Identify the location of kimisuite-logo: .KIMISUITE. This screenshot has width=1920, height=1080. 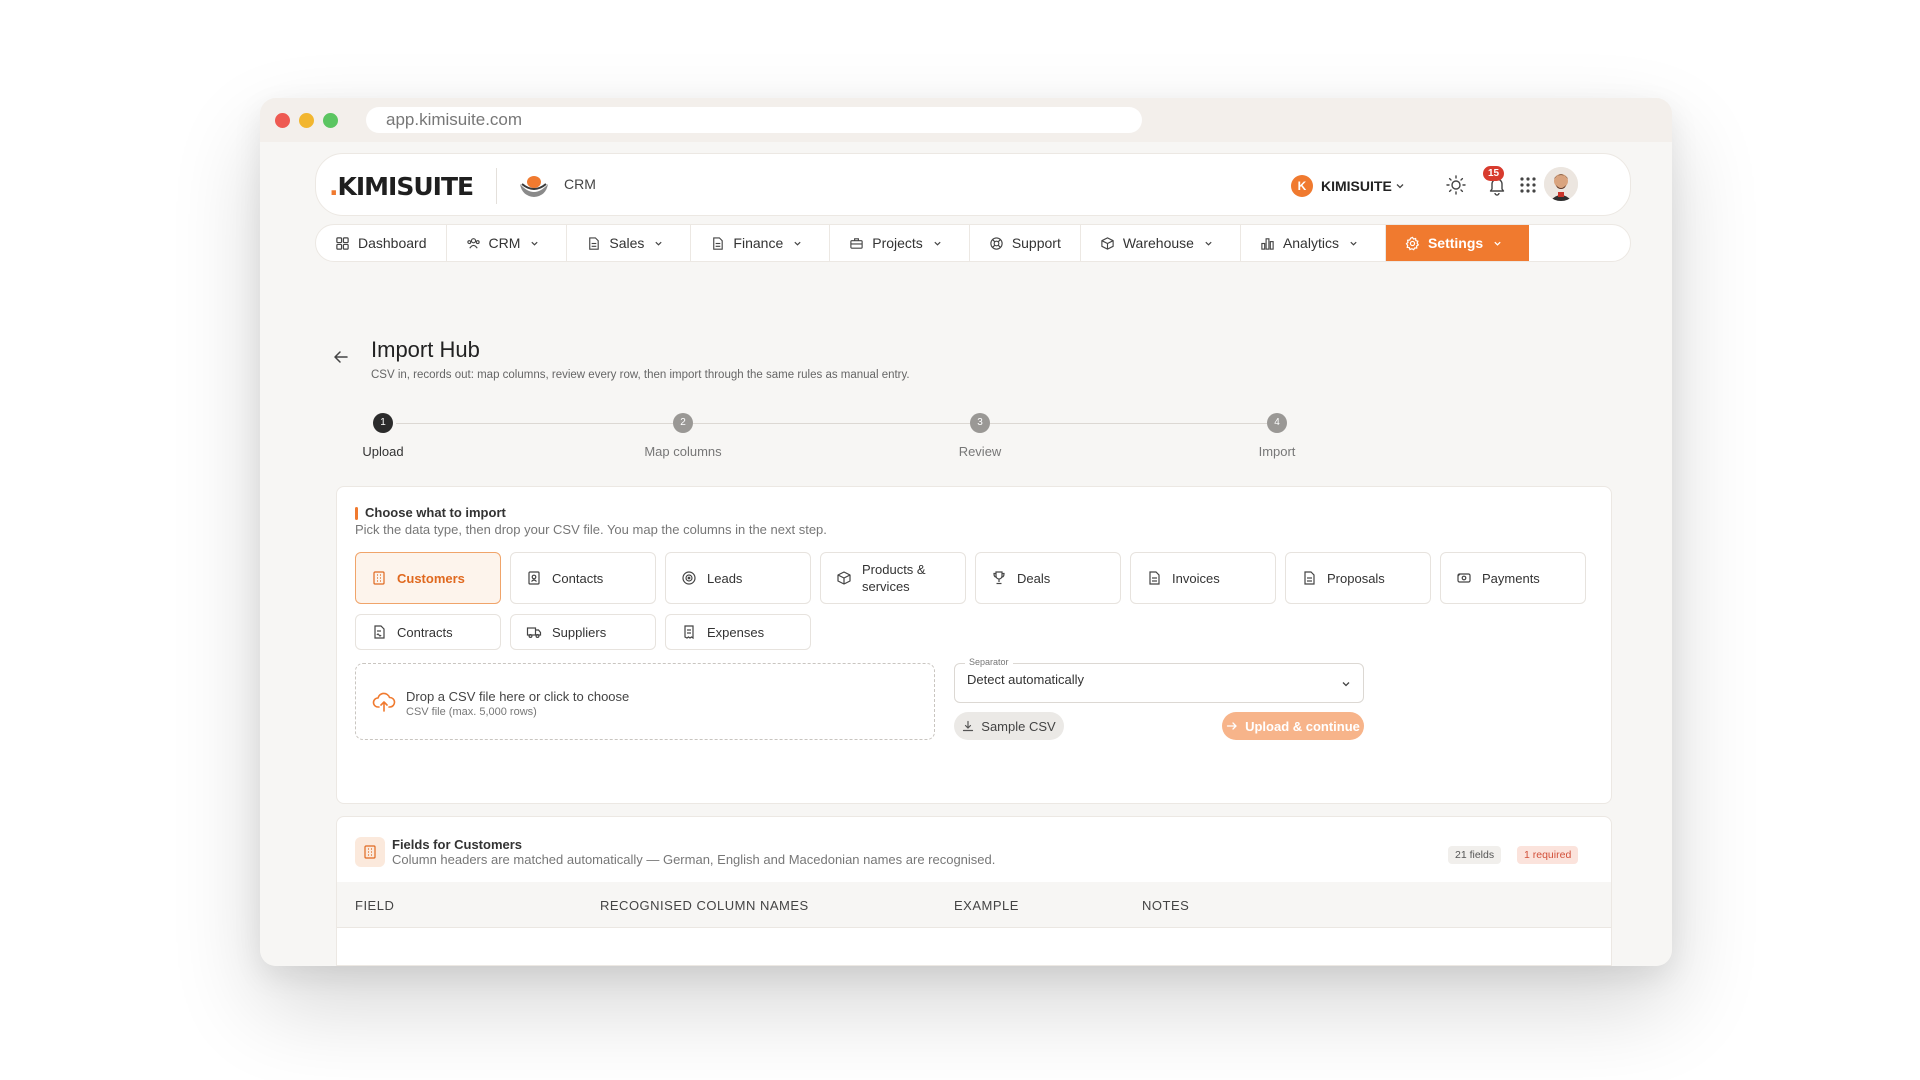
(402, 186).